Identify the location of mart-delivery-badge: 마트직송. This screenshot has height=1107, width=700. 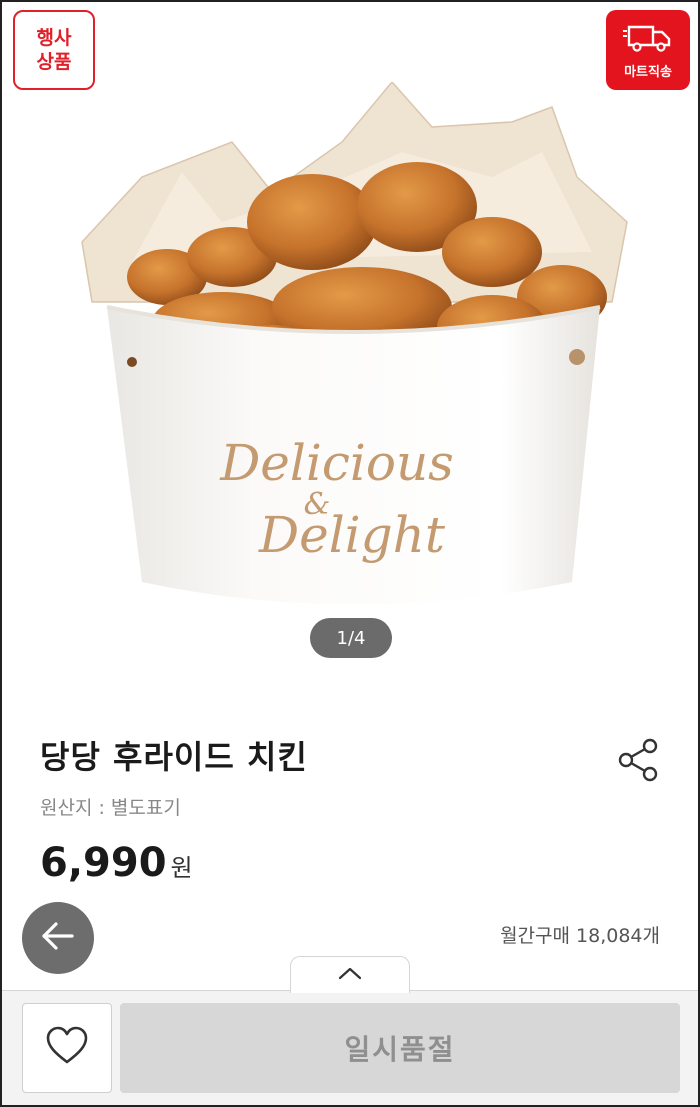
(648, 50).